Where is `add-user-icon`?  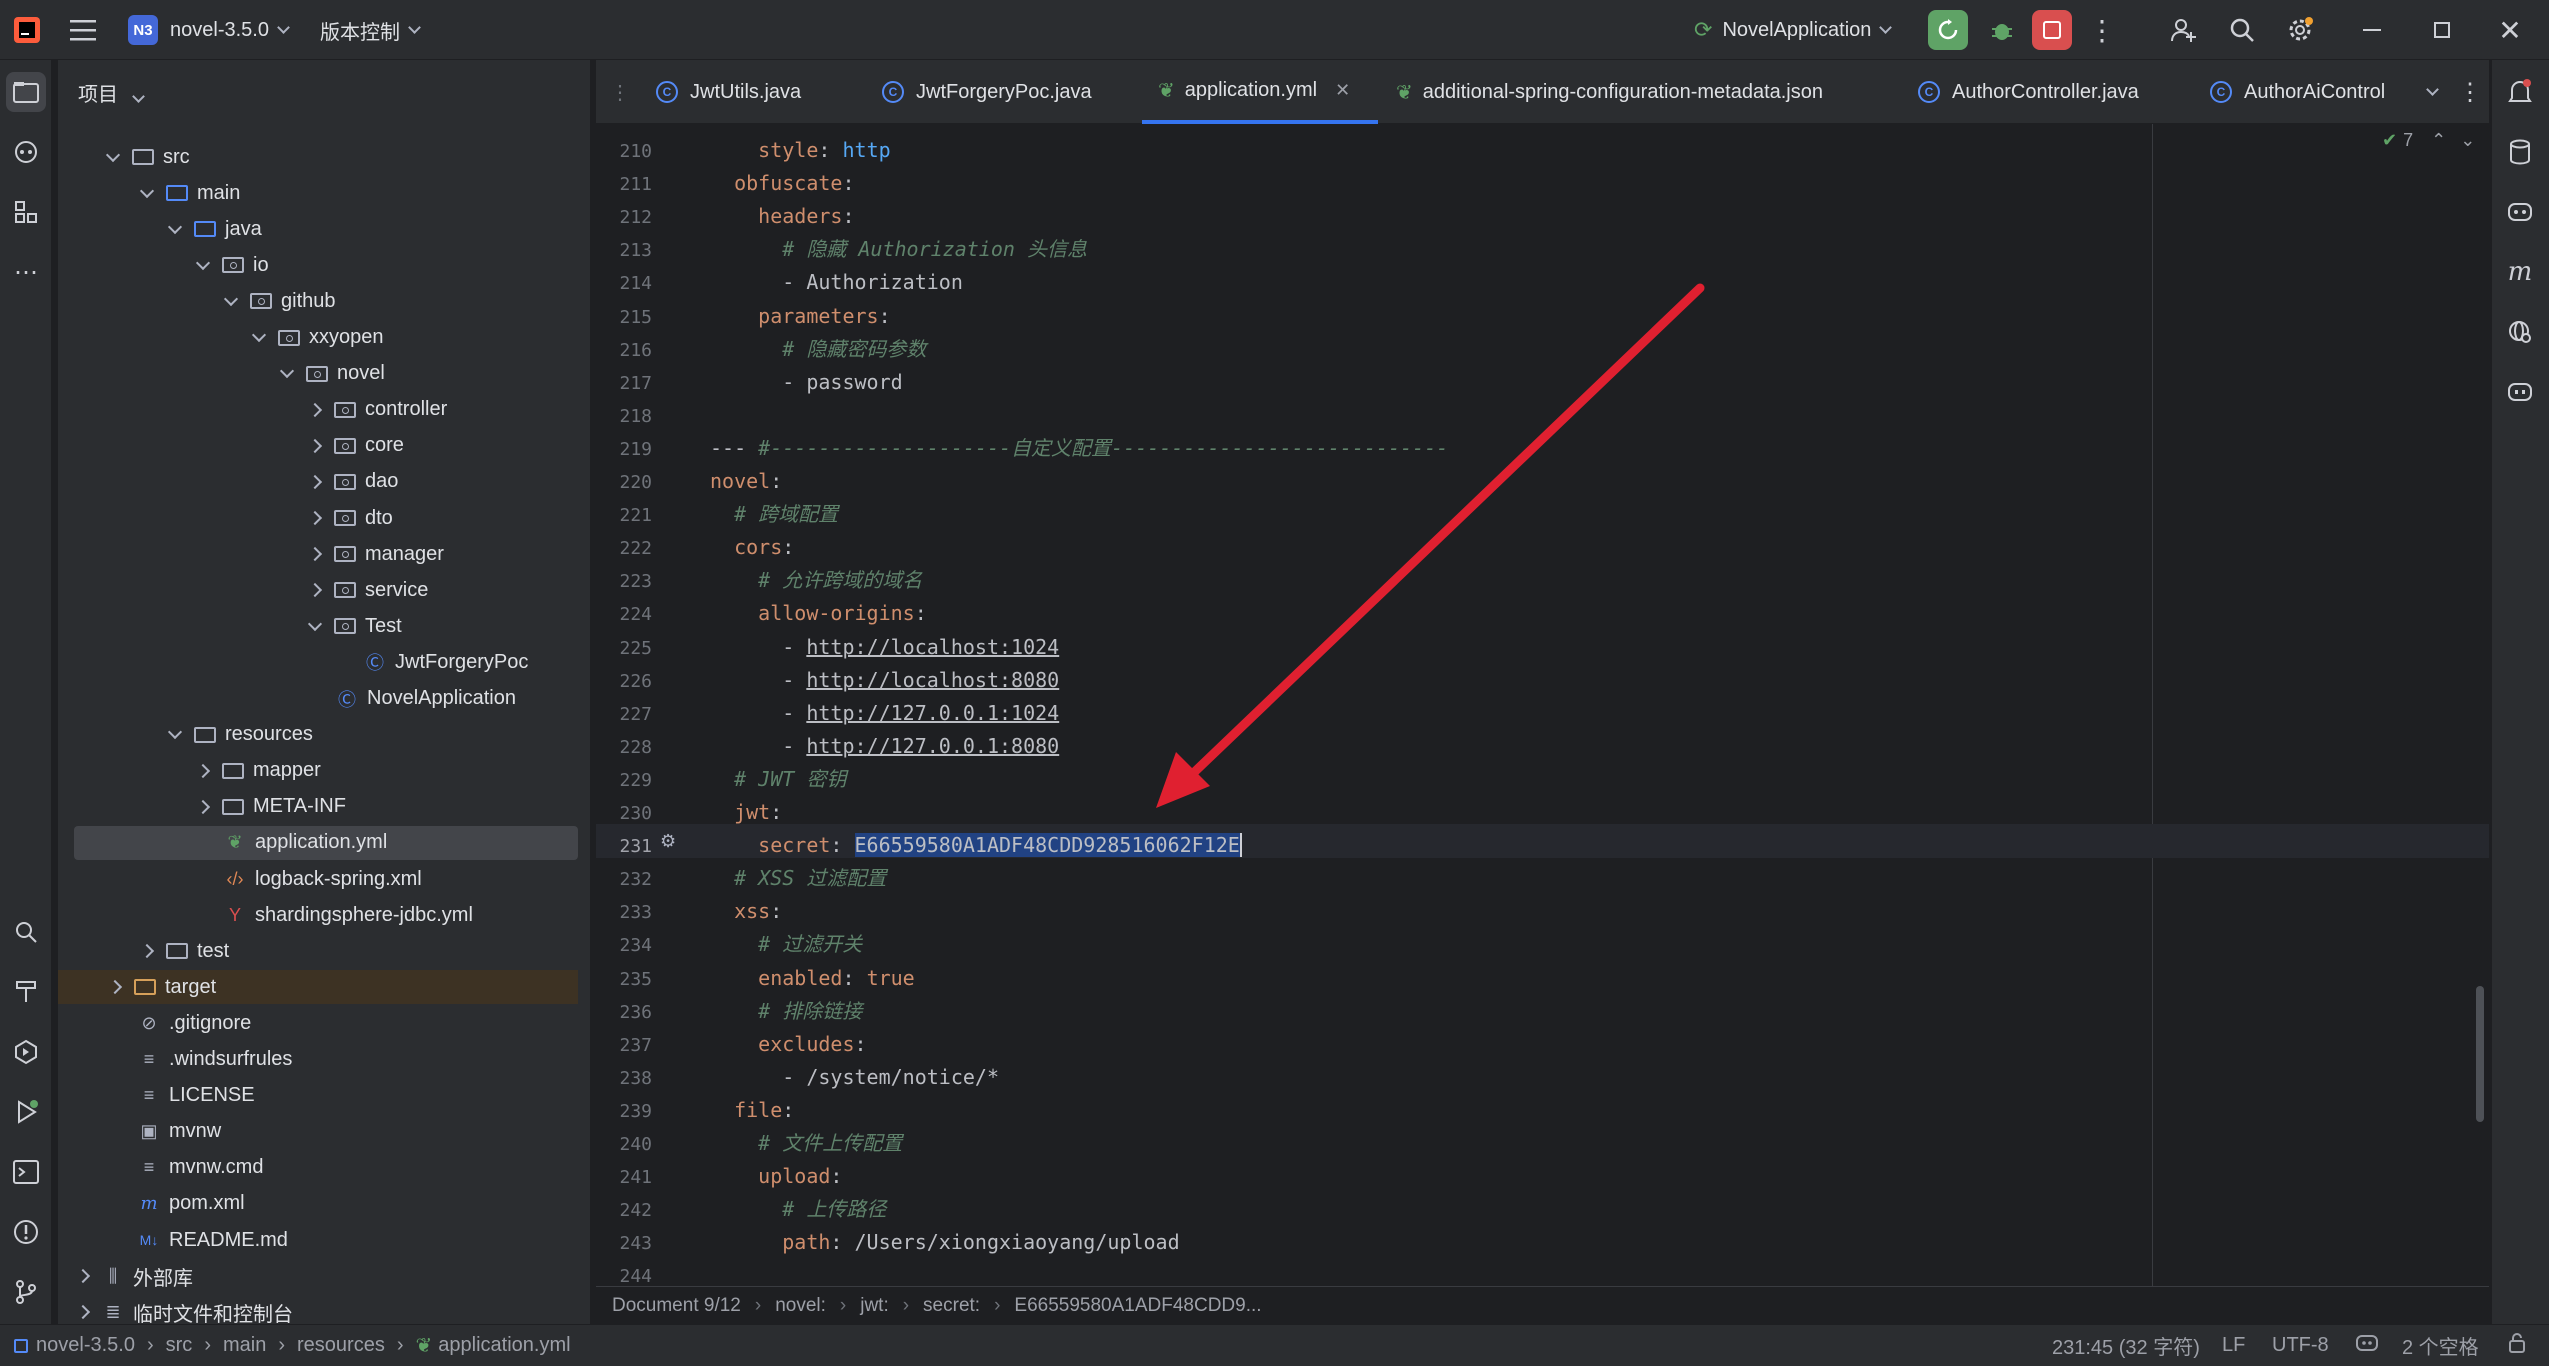
add-user-icon is located at coordinates (2184, 30).